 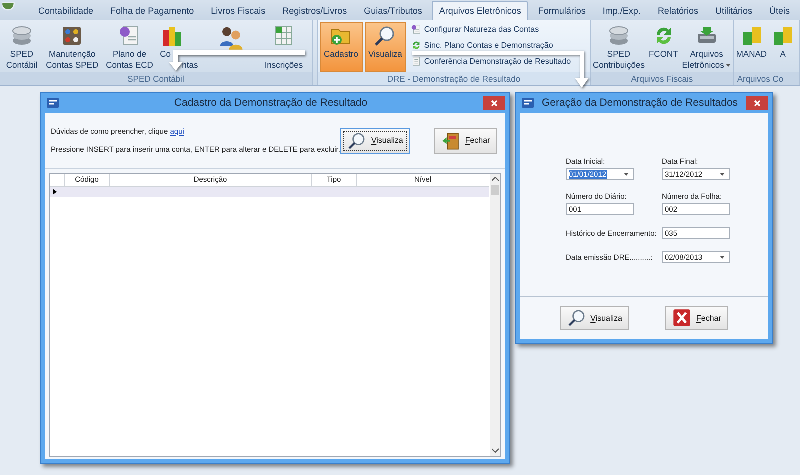 What do you see at coordinates (495, 179) in the screenshot?
I see `scroll-up-icon` at bounding box center [495, 179].